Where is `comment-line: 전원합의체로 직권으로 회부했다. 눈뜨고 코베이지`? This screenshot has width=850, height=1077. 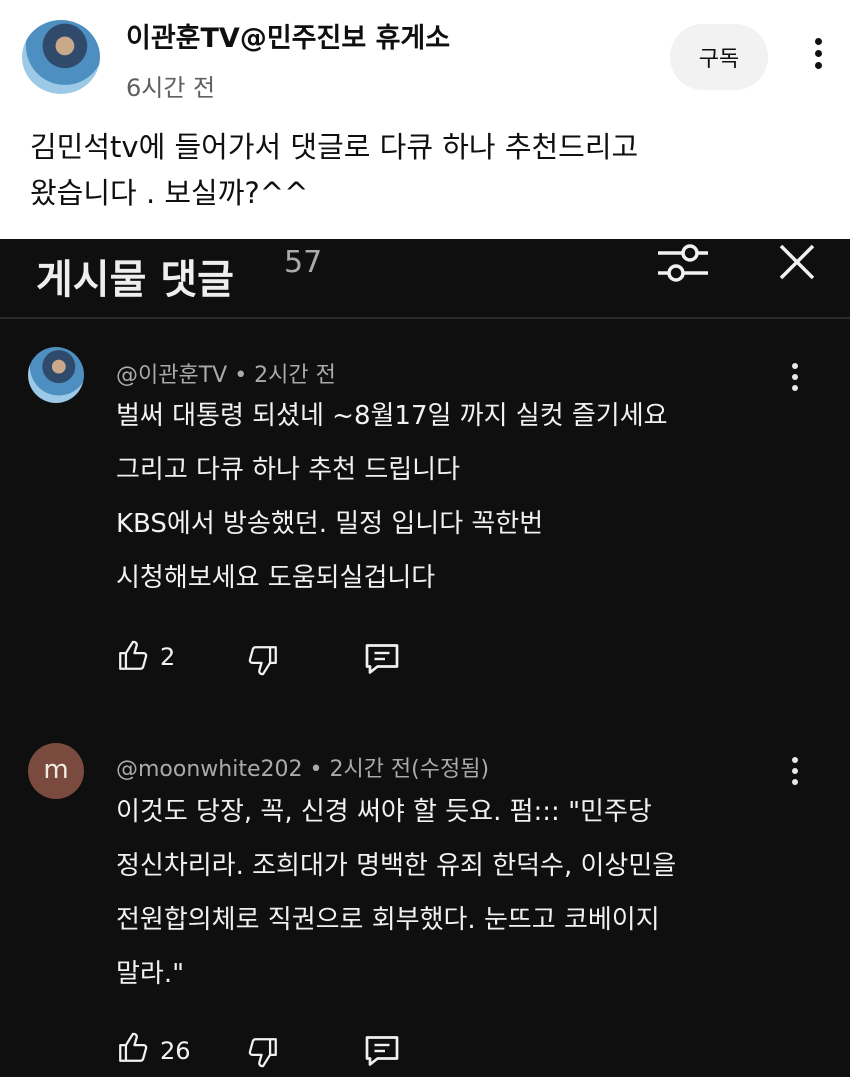 comment-line: 전원합의체로 직권으로 회부했다. 눈뜨고 코베이지 is located at coordinates (388, 920).